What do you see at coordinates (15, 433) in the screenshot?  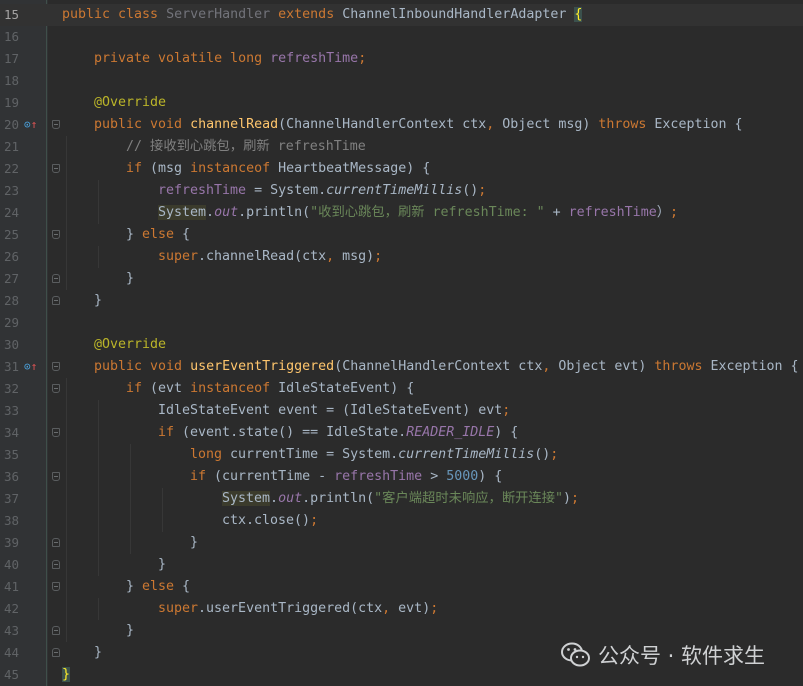 I see `line-number: 34` at bounding box center [15, 433].